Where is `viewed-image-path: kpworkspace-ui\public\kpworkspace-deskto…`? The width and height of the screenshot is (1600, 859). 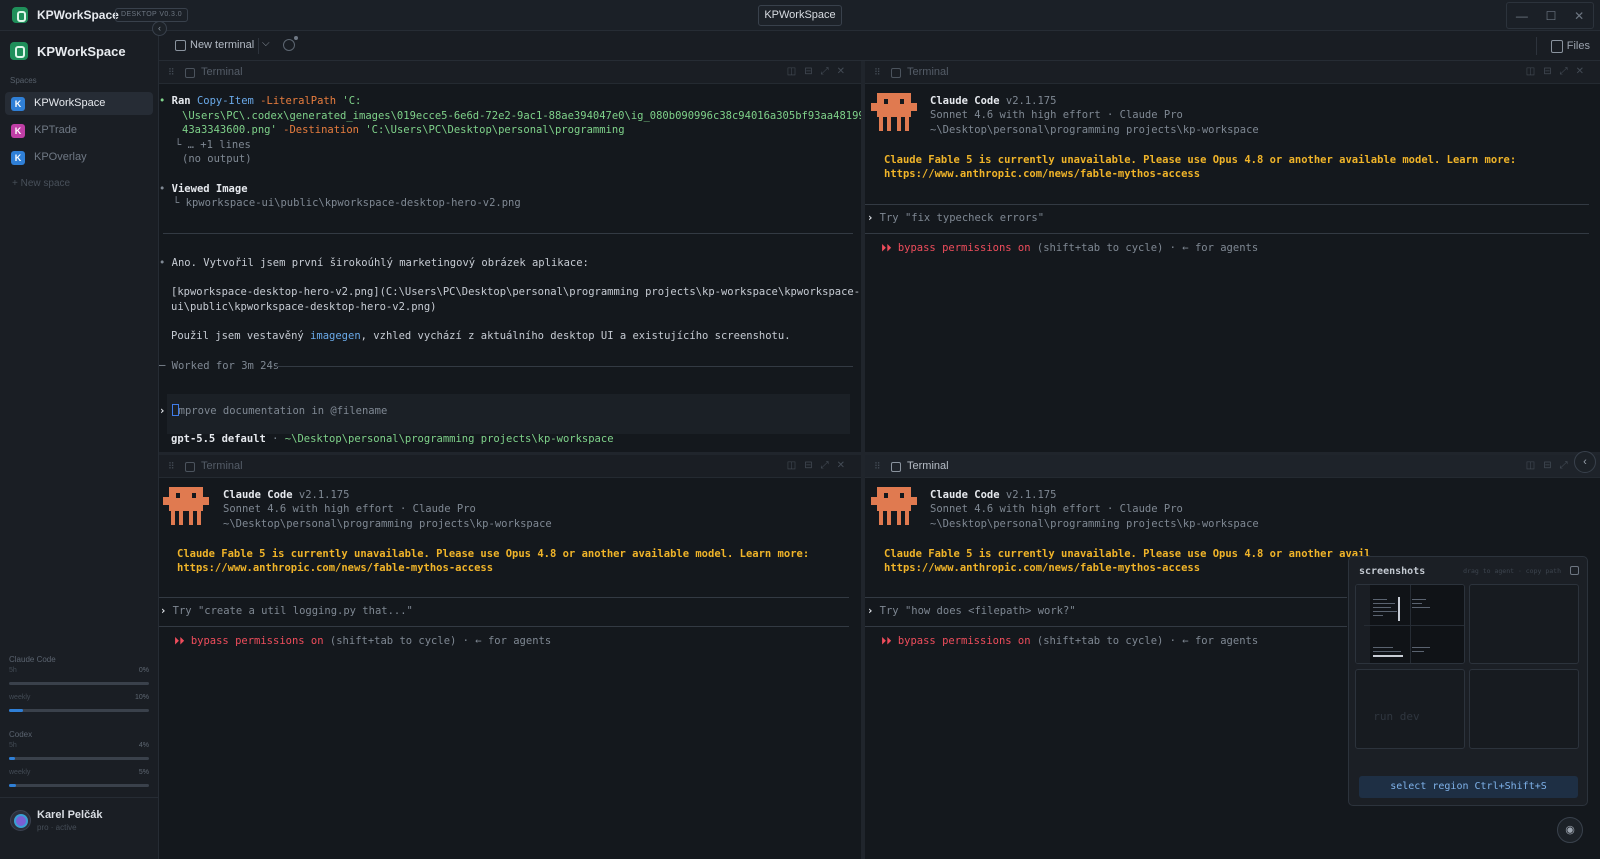 viewed-image-path: kpworkspace-ui\public\kpworkspace-deskto… is located at coordinates (353, 203).